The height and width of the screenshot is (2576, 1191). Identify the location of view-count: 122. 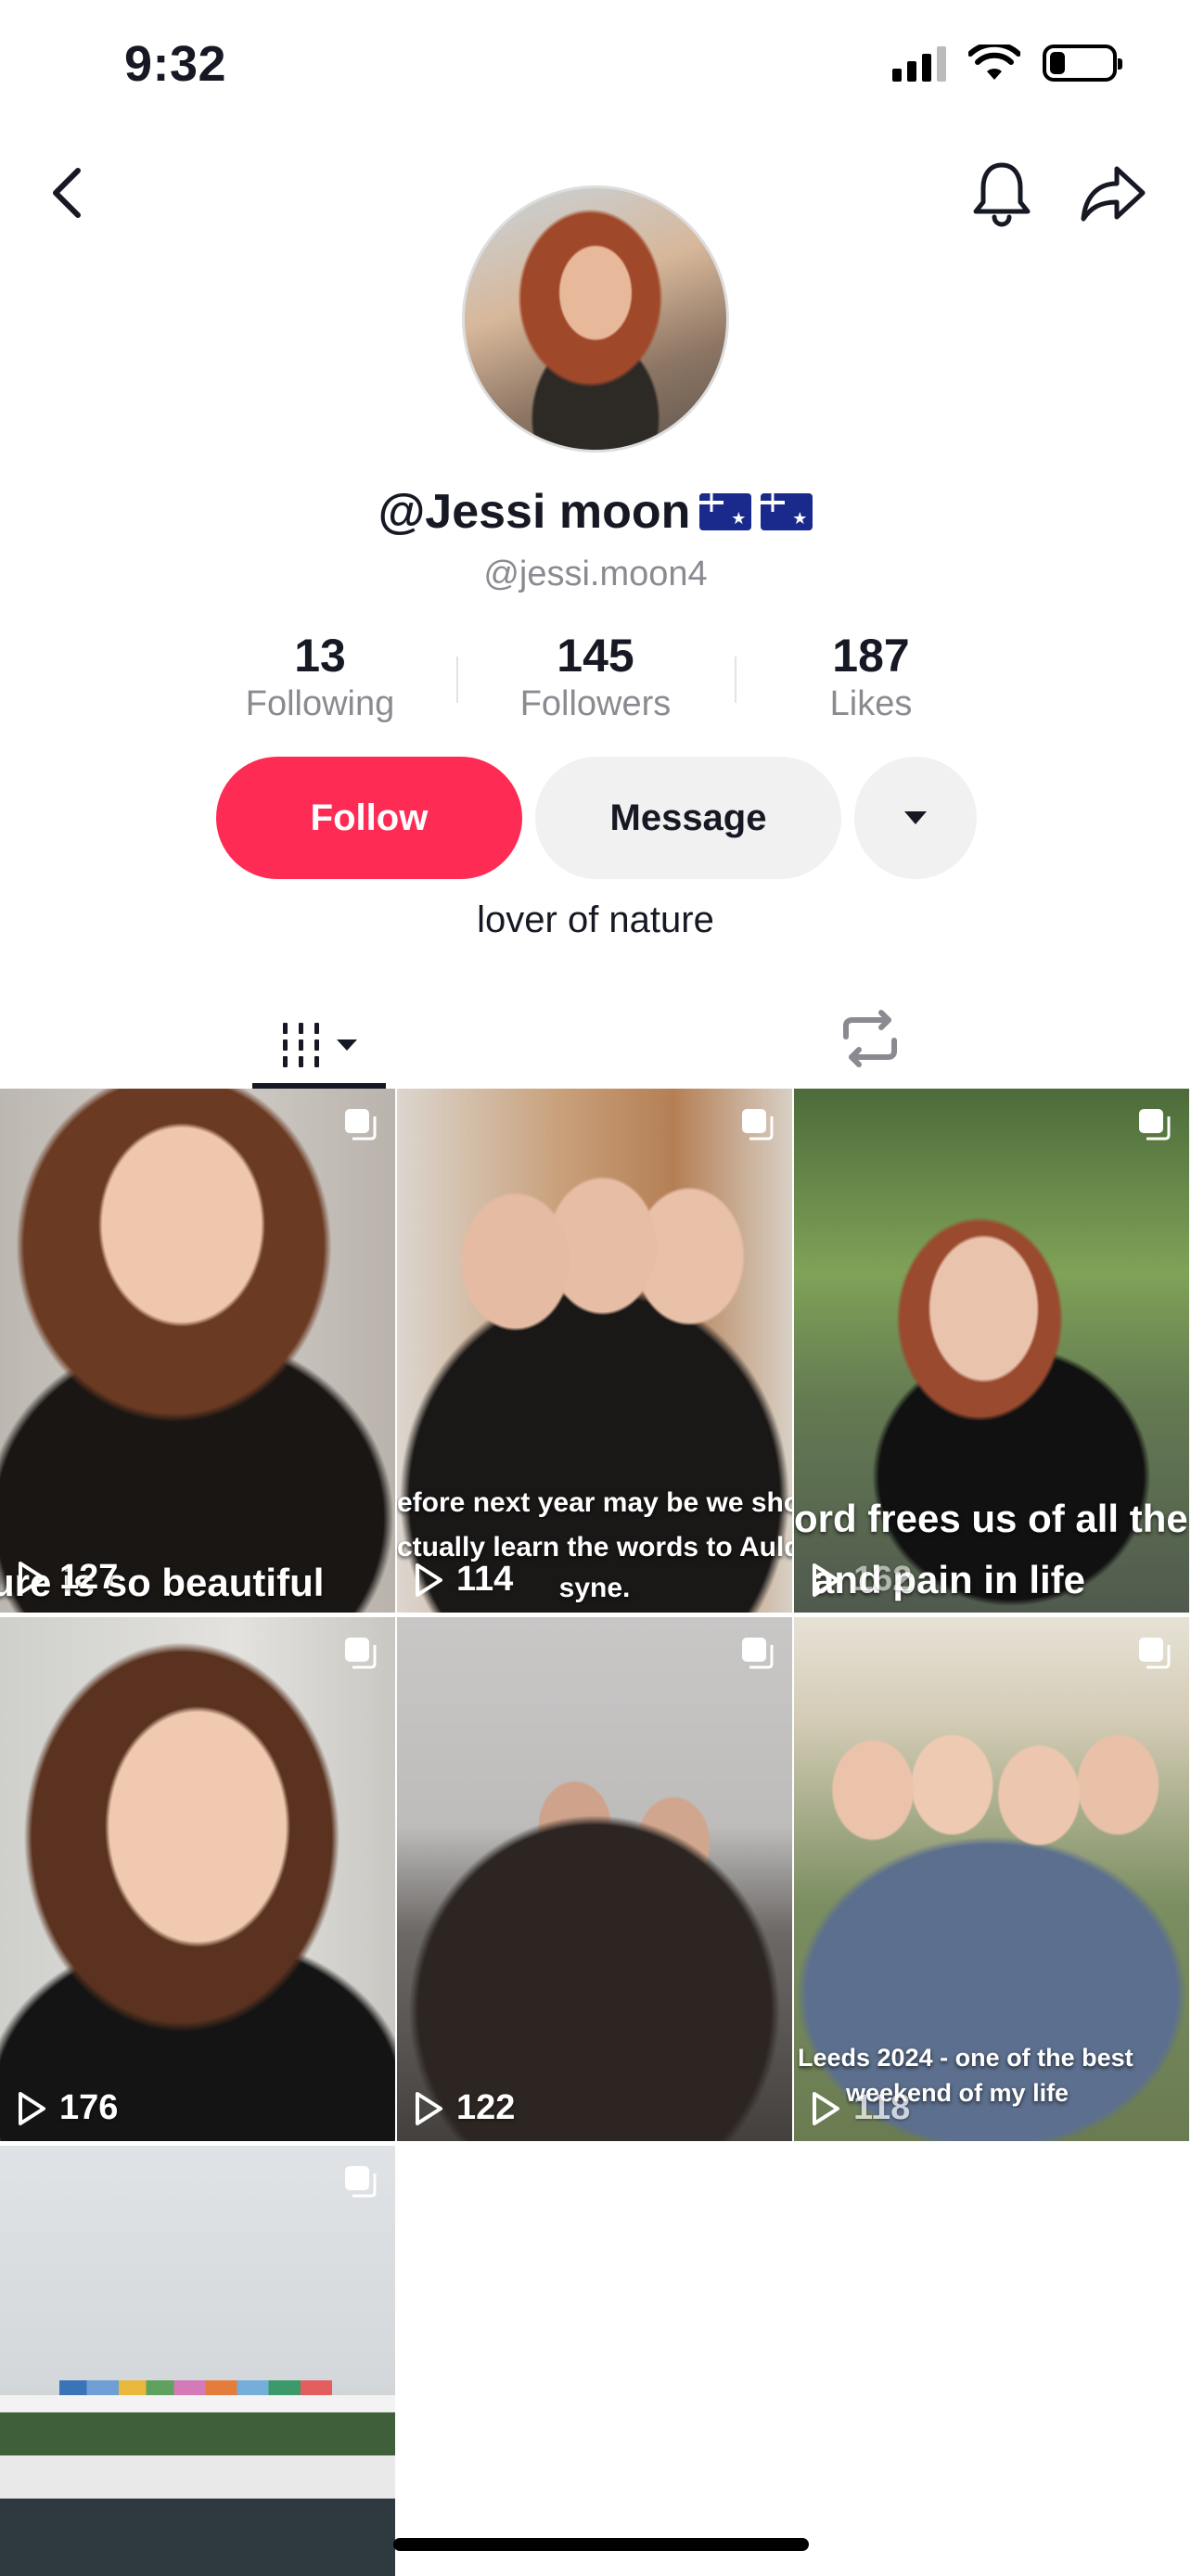
(464, 2108).